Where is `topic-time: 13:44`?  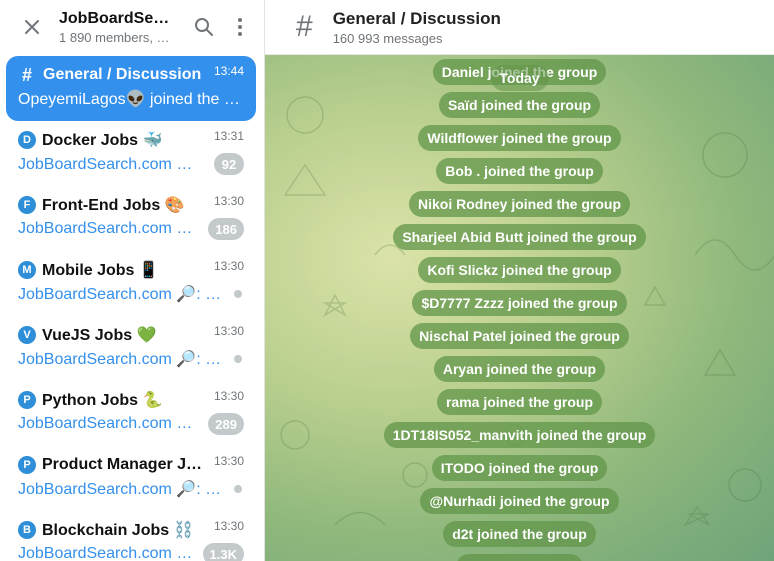
topic-time: 13:44 is located at coordinates (228, 71).